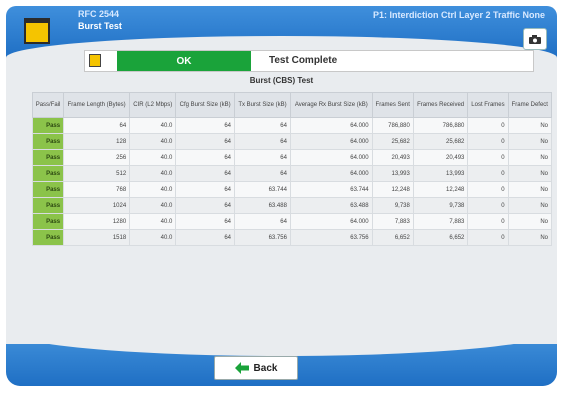  What do you see at coordinates (440, 173) in the screenshot?
I see `table-cell: 13,993` at bounding box center [440, 173].